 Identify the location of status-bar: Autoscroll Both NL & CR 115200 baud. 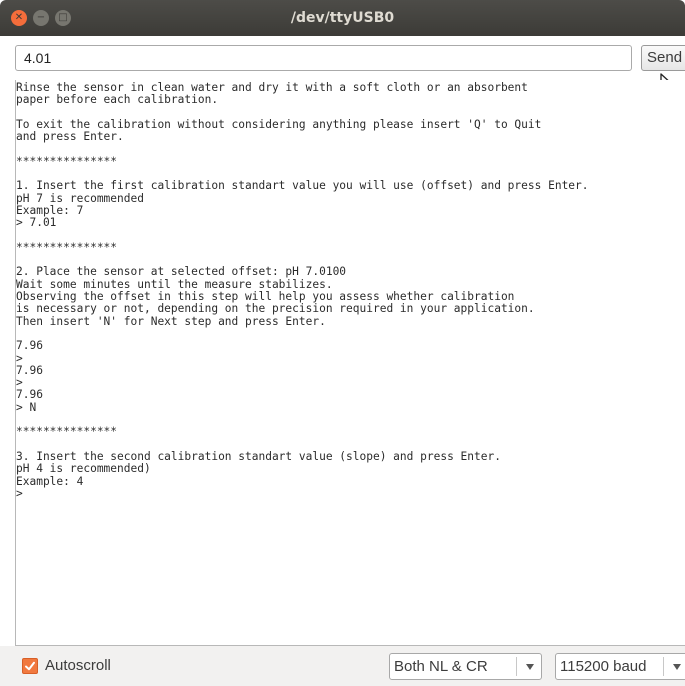
(342, 666).